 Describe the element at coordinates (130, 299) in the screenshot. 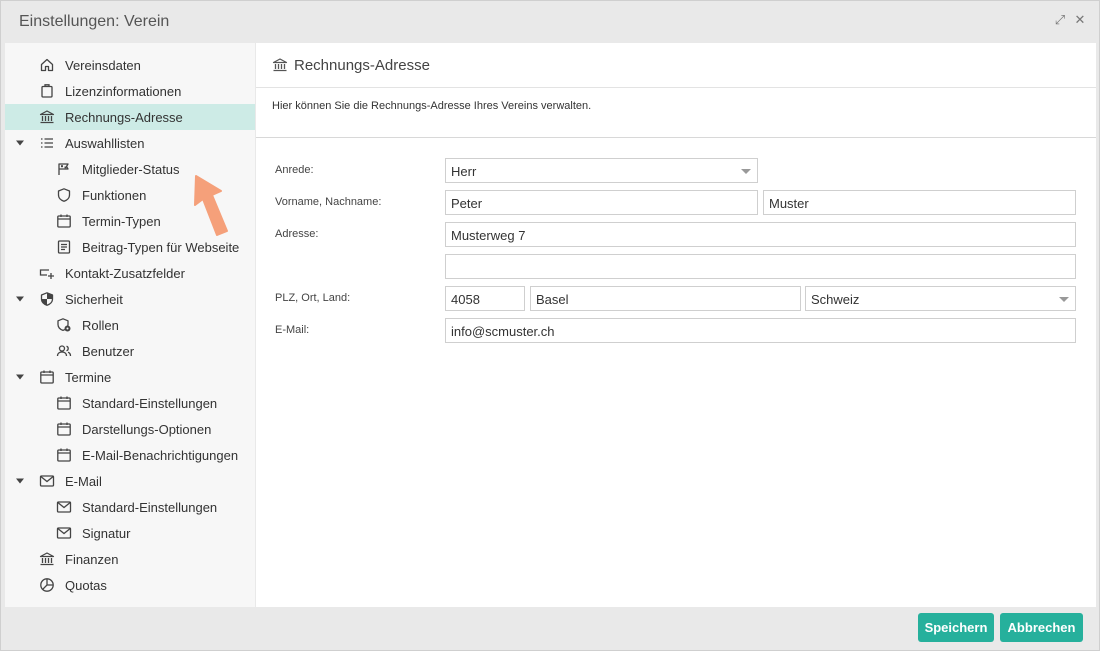

I see `sidebar-item-sicherheit: Sicherheit` at that location.